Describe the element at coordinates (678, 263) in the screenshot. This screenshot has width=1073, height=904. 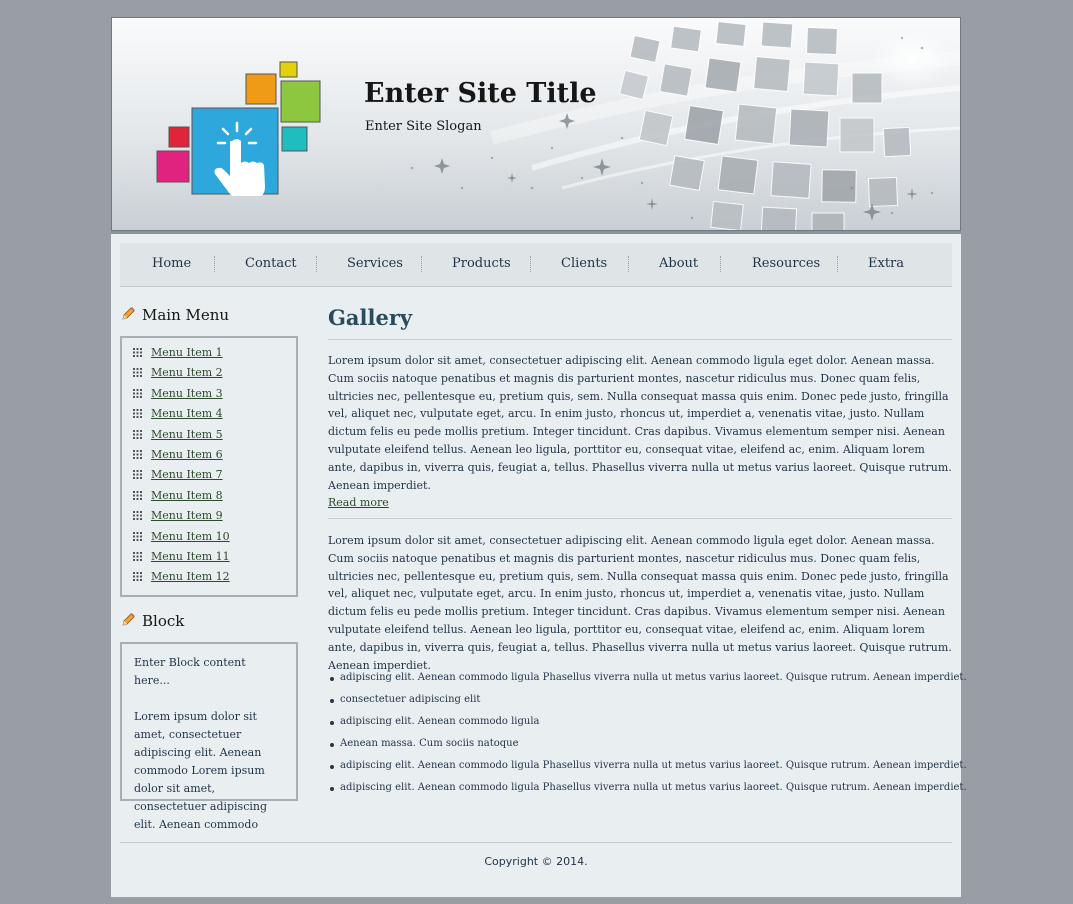
I see `nav-item-about: About` at that location.